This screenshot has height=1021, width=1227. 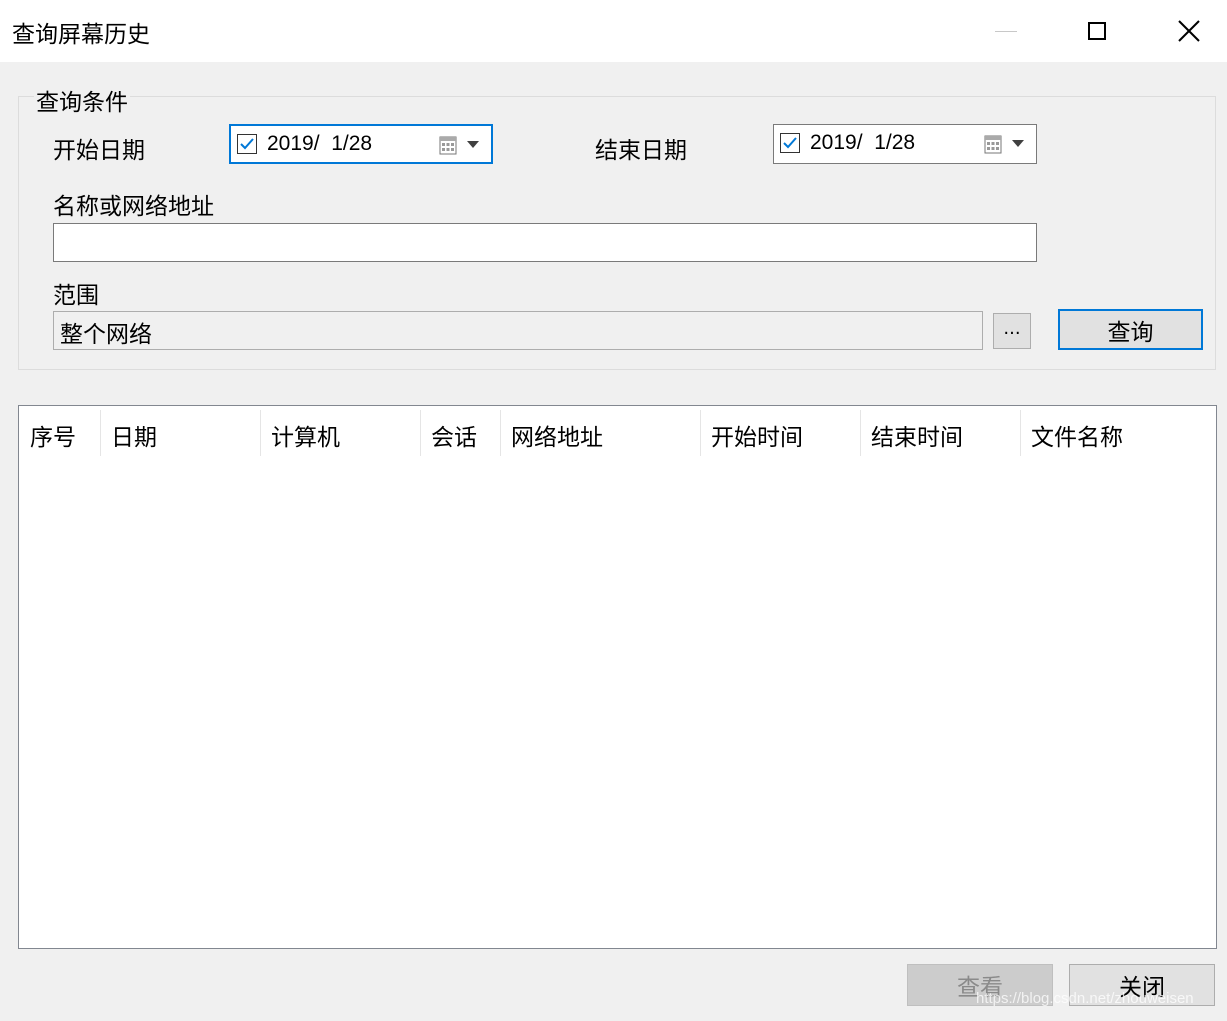 I want to click on maximize-icon, so click(x=1097, y=31).